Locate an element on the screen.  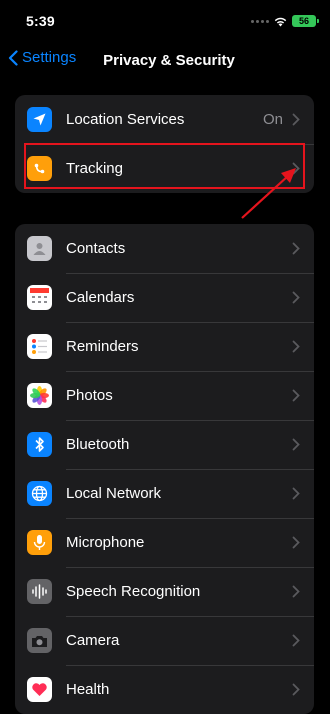
status-time: 5:39 is located at coordinates (40, 21).